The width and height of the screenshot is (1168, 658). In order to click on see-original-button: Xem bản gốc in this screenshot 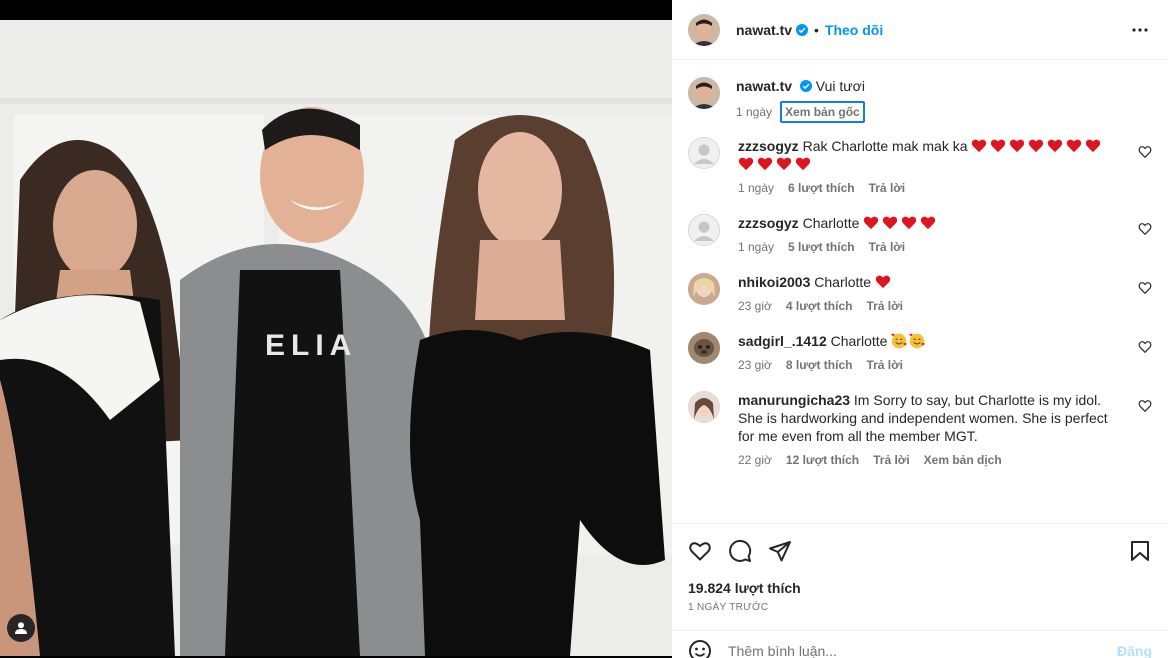, I will do `click(822, 112)`.